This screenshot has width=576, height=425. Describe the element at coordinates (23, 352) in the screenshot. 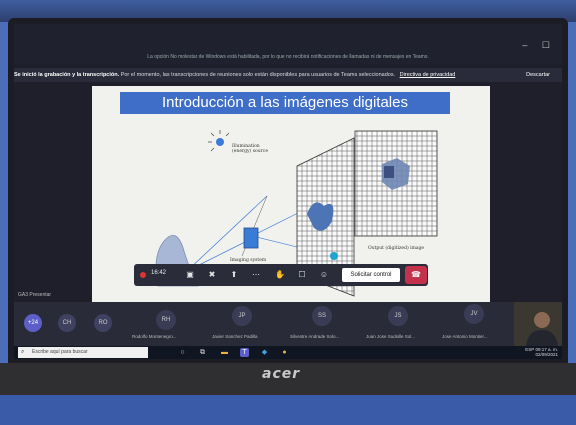

I see `search-icon: ⌕` at that location.